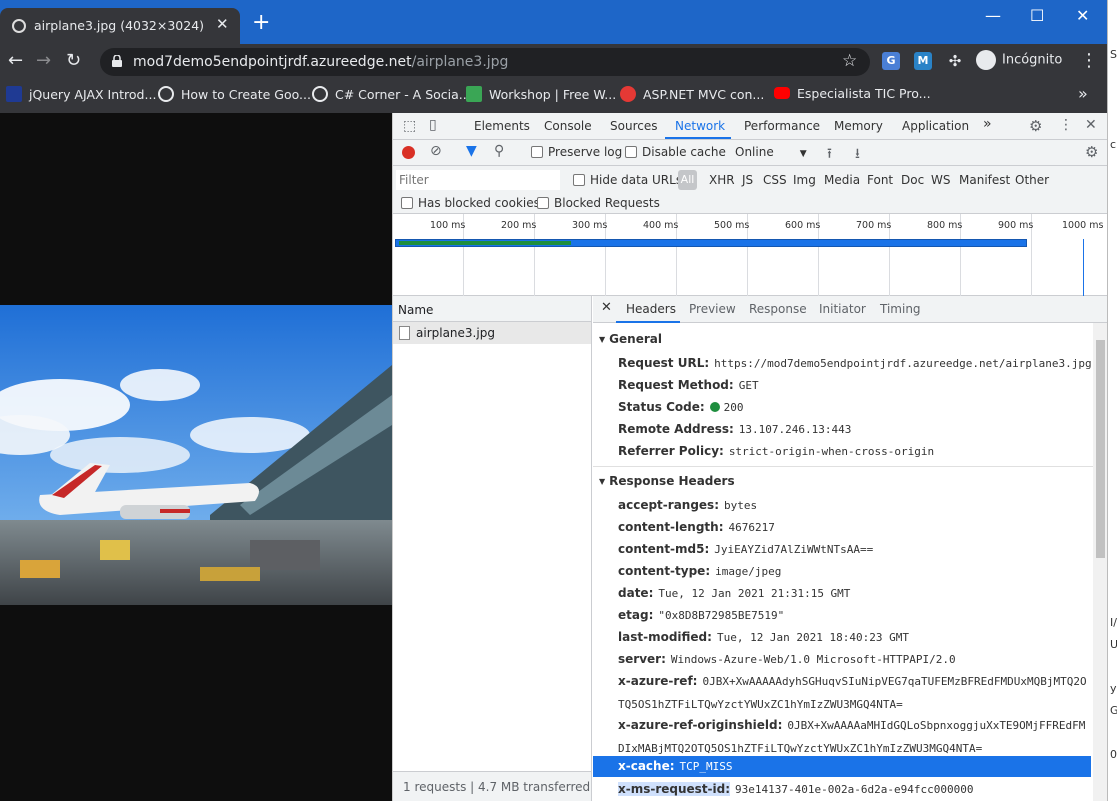 The height and width of the screenshot is (801, 1117). What do you see at coordinates (912, 180) in the screenshot?
I see `filter-doc: Doc` at bounding box center [912, 180].